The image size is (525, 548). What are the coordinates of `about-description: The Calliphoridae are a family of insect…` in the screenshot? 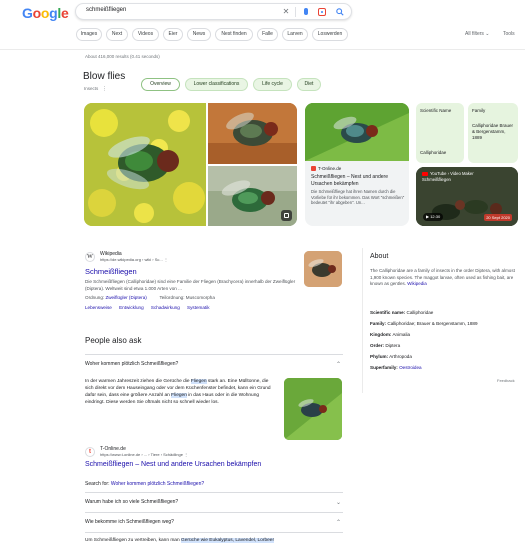 It's located at (442, 278).